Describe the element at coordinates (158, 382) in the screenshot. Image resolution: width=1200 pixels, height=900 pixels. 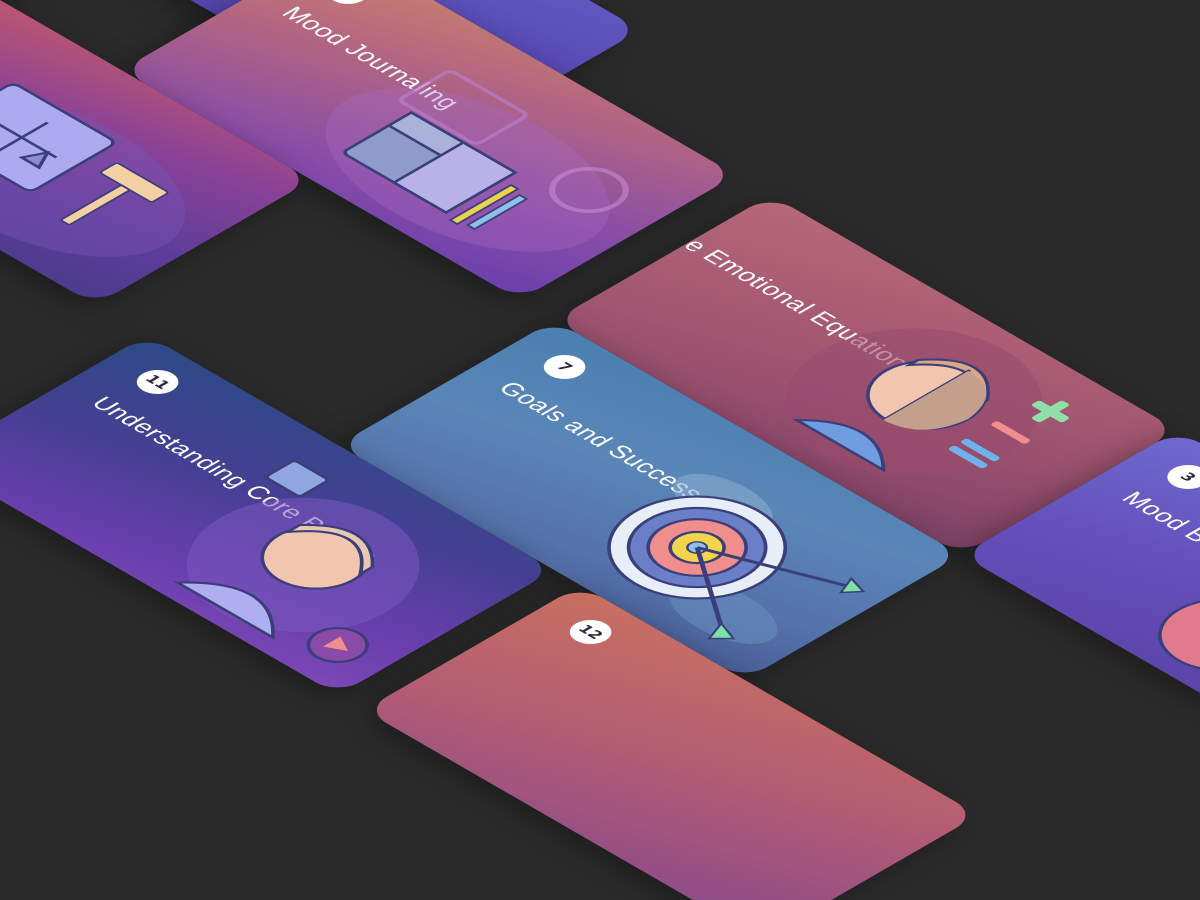
I see `lesson-number-badge: 11` at that location.